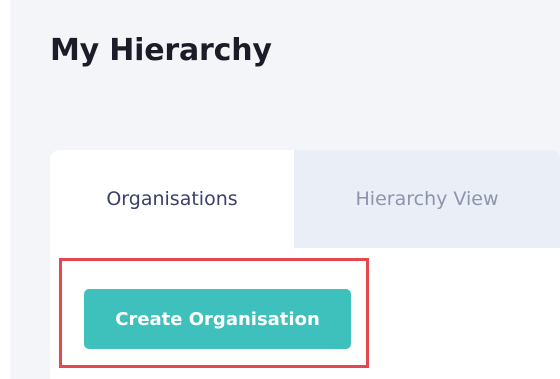 The image size is (560, 379). Describe the element at coordinates (5, 189) in the screenshot. I see `page-left-edge` at that location.